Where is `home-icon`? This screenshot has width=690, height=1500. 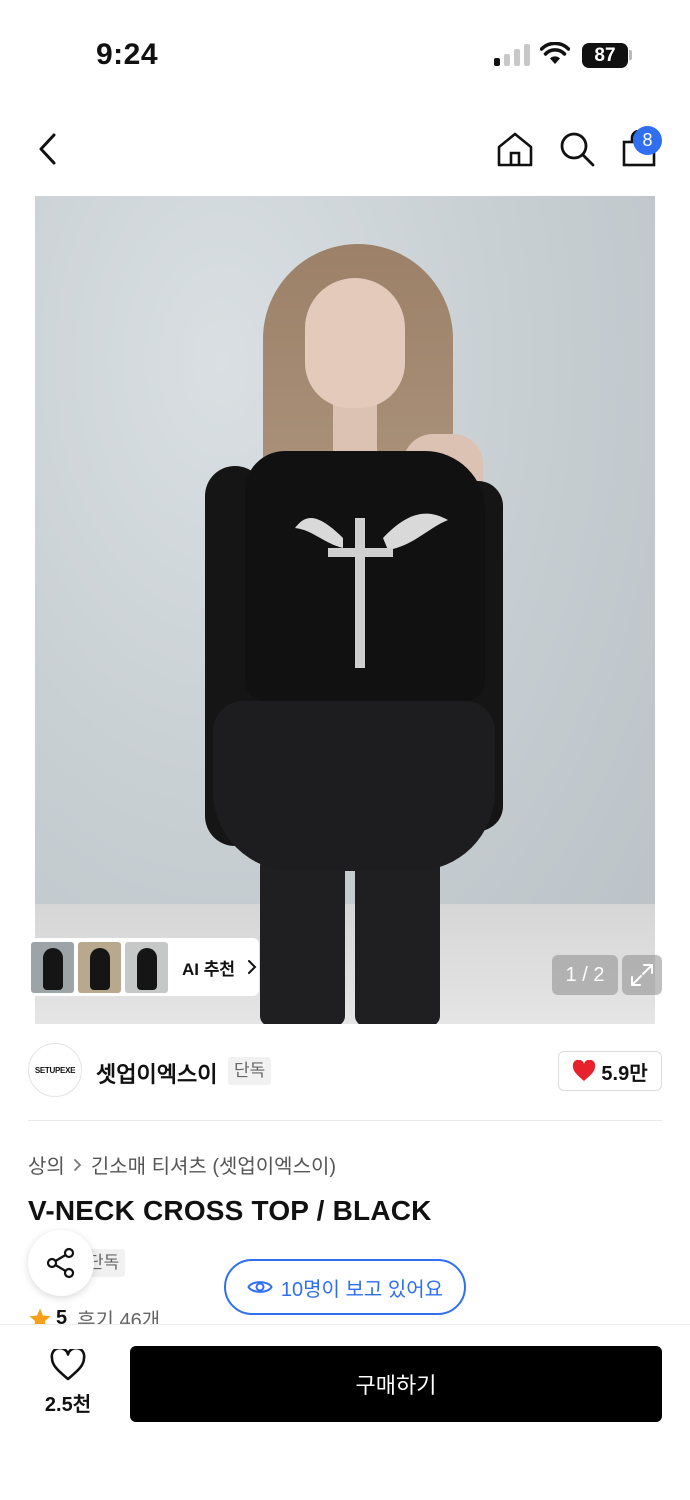 home-icon is located at coordinates (515, 149).